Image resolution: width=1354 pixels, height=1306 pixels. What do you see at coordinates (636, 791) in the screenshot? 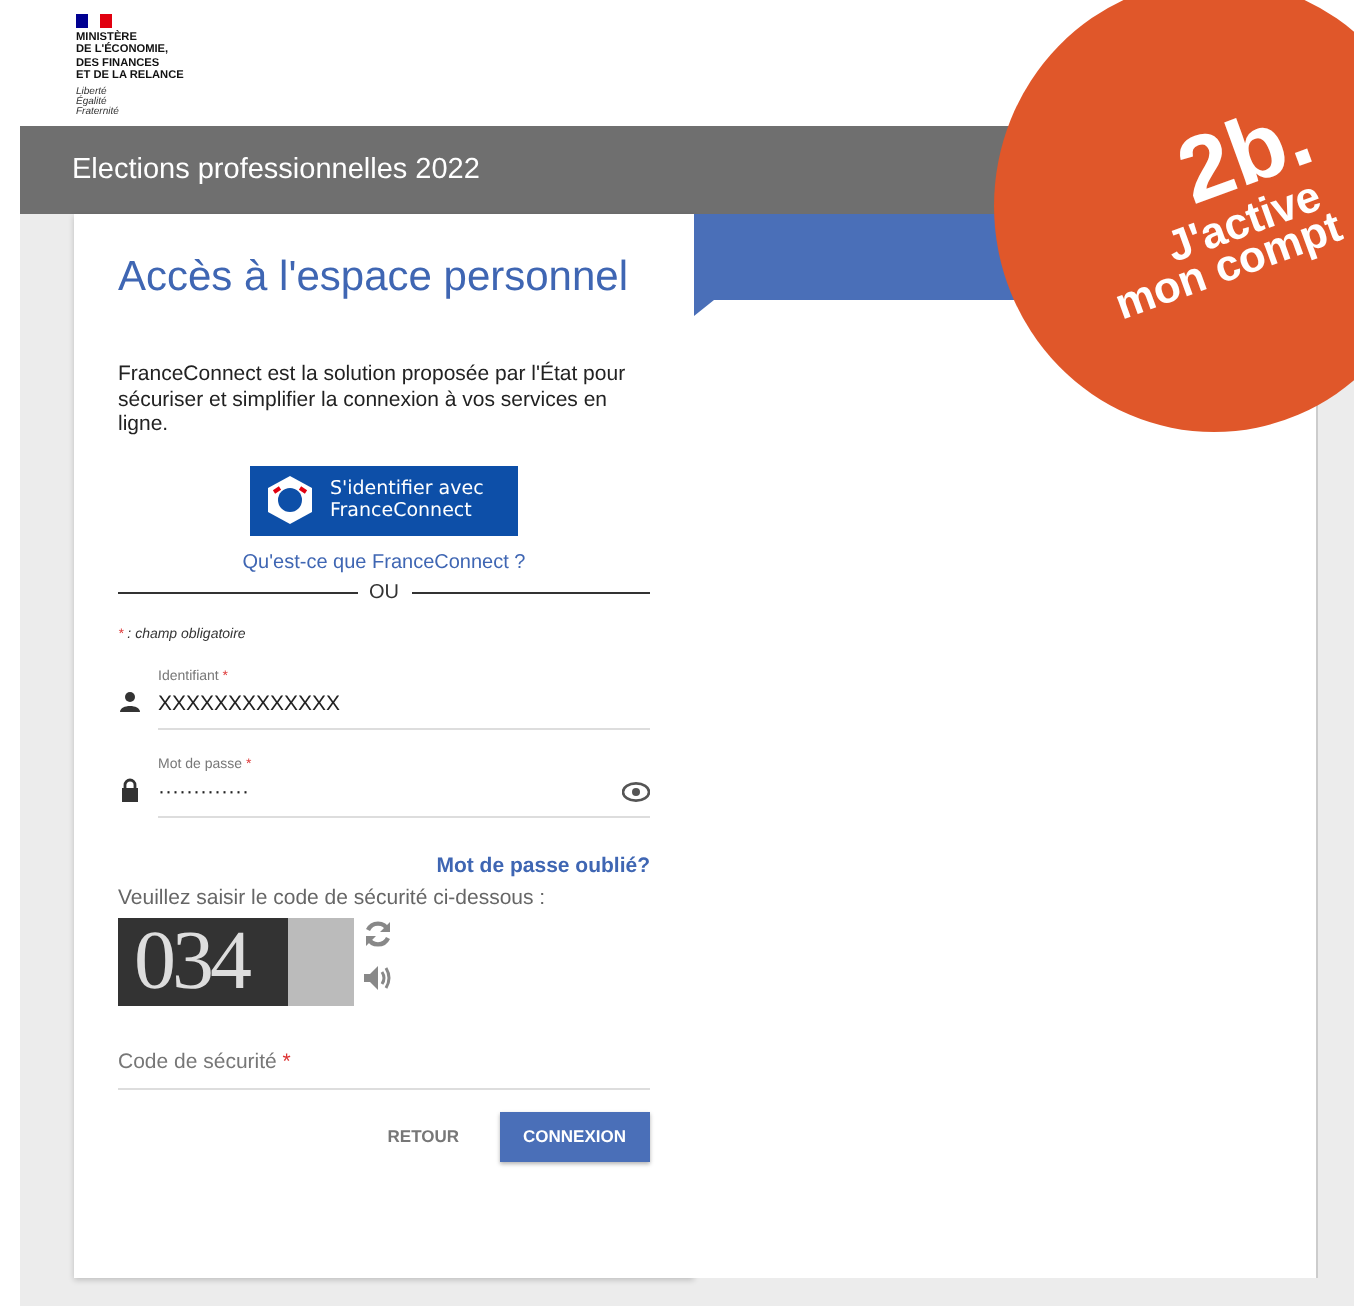
I see `eye-icon` at bounding box center [636, 791].